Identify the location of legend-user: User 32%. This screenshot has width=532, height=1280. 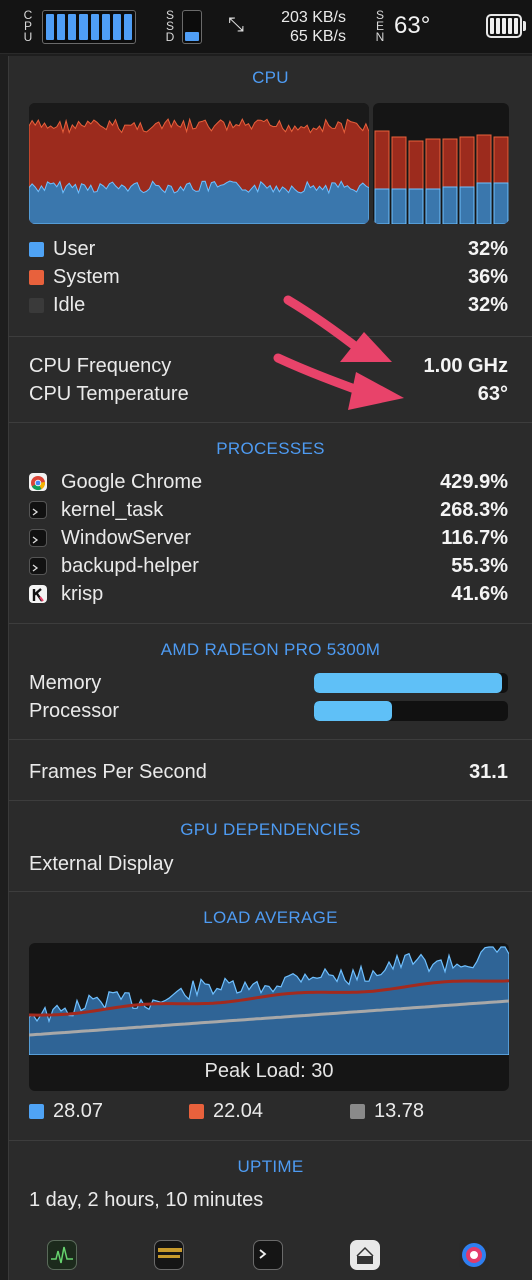
(268, 249).